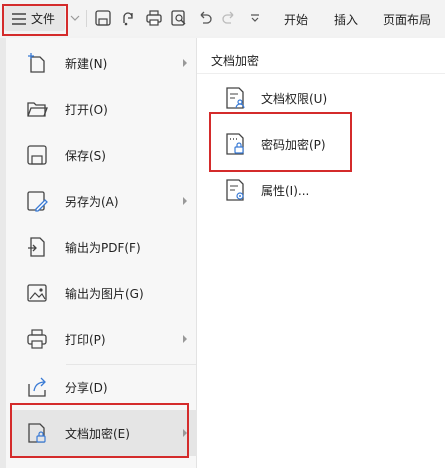 The image size is (445, 468). What do you see at coordinates (205, 18) in the screenshot?
I see `undo-icon` at bounding box center [205, 18].